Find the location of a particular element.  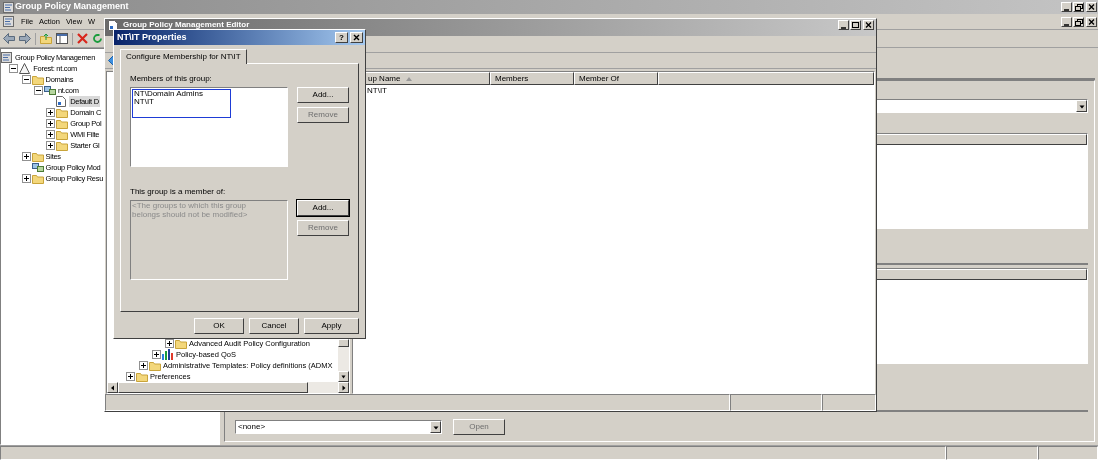

field-label: Members of this group: is located at coordinates (171, 79).